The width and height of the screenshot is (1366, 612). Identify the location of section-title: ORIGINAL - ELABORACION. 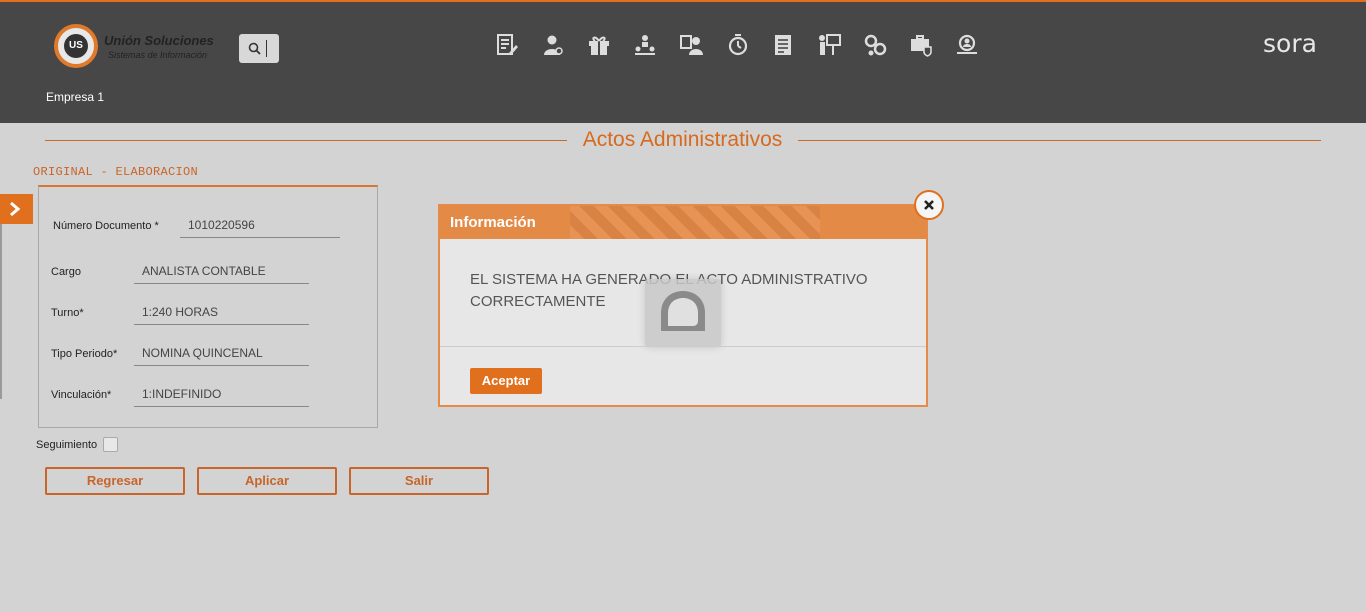
(116, 172).